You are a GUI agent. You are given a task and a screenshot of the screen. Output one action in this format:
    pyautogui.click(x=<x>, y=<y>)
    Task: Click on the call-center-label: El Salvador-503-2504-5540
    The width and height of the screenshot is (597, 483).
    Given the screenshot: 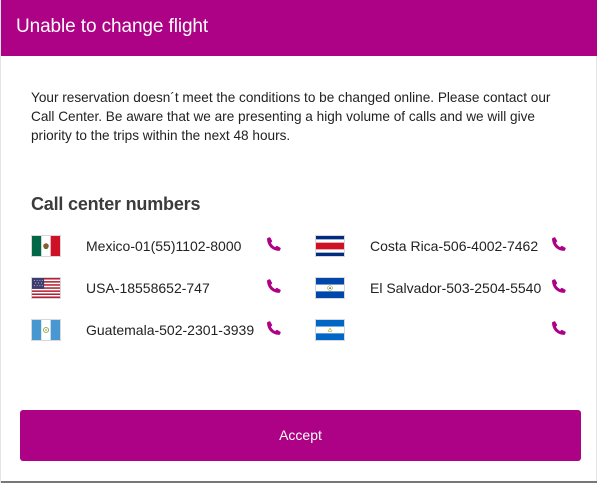 What is the action you would take?
    pyautogui.click(x=456, y=288)
    